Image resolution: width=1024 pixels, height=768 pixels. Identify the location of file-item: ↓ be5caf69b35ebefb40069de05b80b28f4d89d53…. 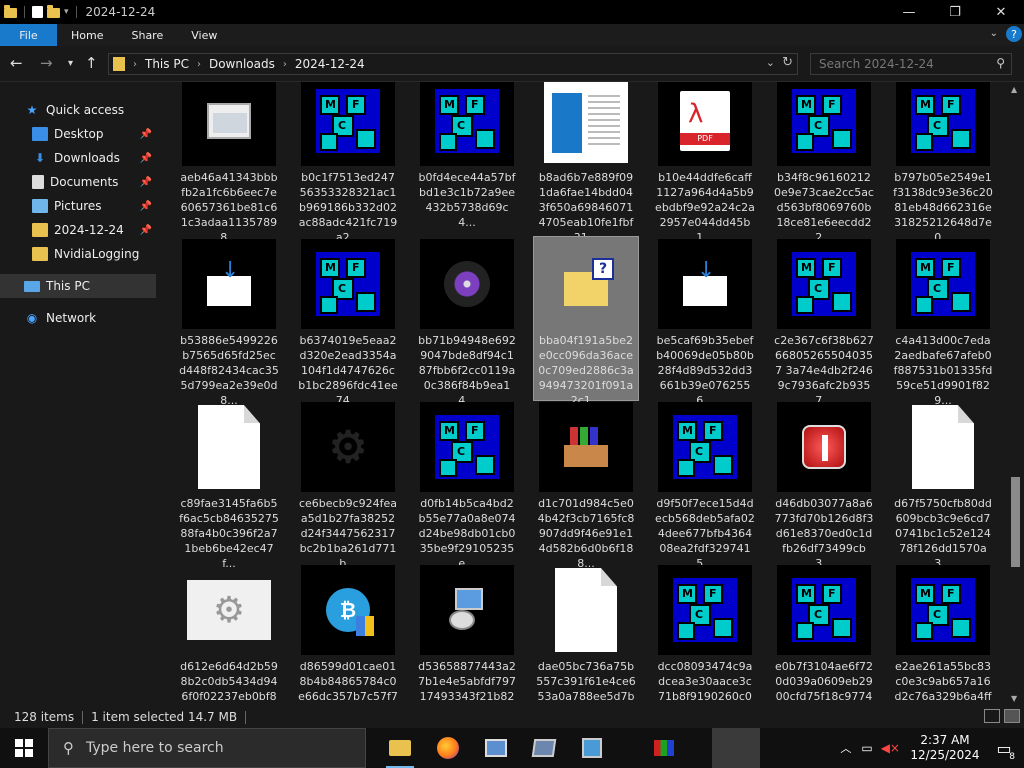
(705, 322).